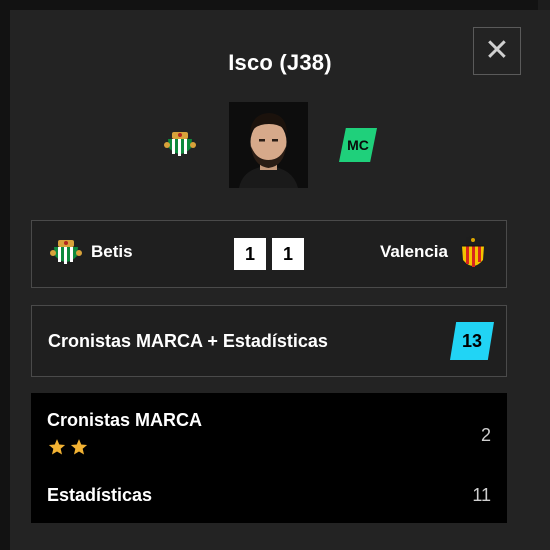 The image size is (550, 550). I want to click on stats-value: 11, so click(481, 495).